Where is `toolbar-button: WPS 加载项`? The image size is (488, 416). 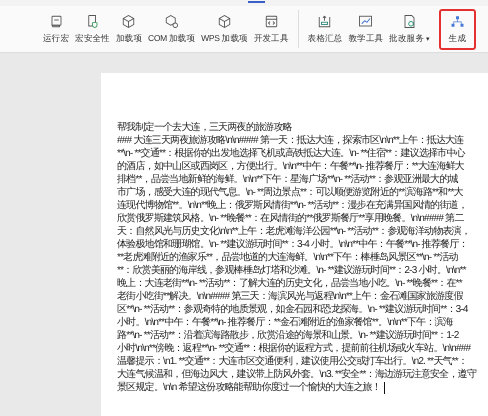 toolbar-button: WPS 加载项 is located at coordinates (224, 29).